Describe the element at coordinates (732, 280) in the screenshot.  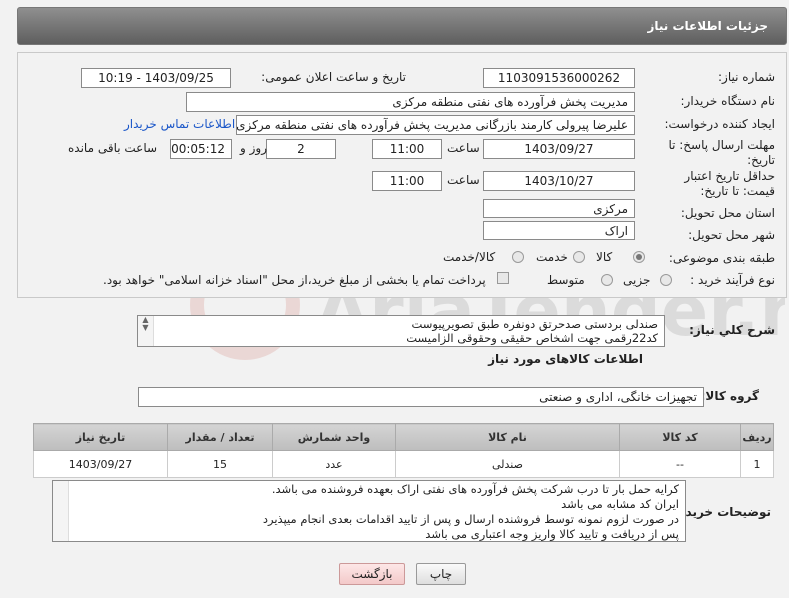
I see `process-type-label: نوع فرآیند خرید :` at that location.